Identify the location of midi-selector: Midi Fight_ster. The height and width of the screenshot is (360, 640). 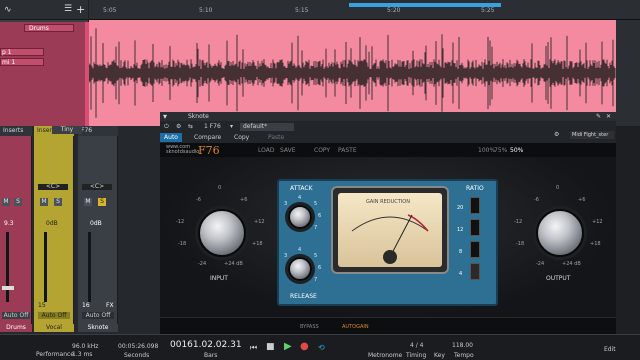
(592, 135).